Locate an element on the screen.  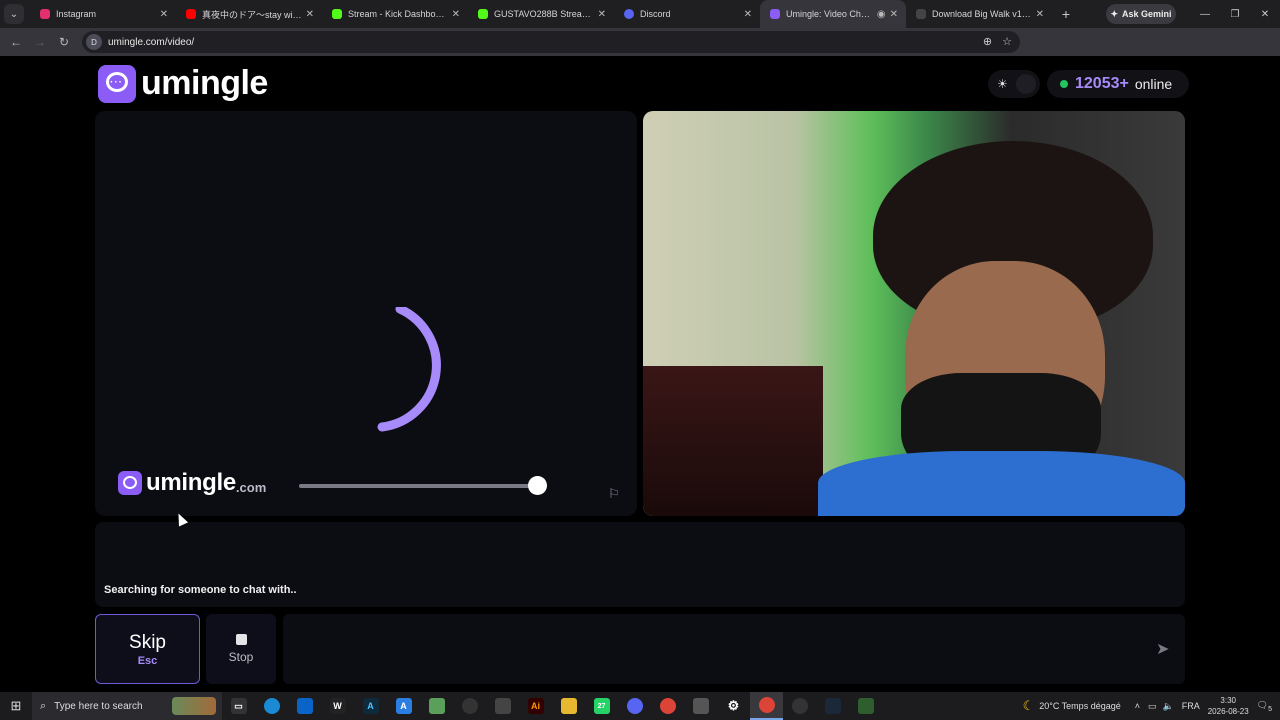
tab-umingle: Umingle: Video Chat w ◉ ✕ is located at coordinates (833, 14).